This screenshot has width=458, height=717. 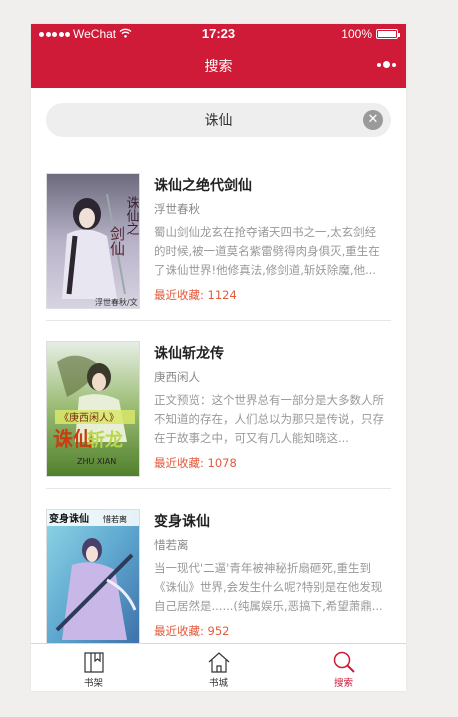 I want to click on book-author: 惜若离, so click(x=171, y=545).